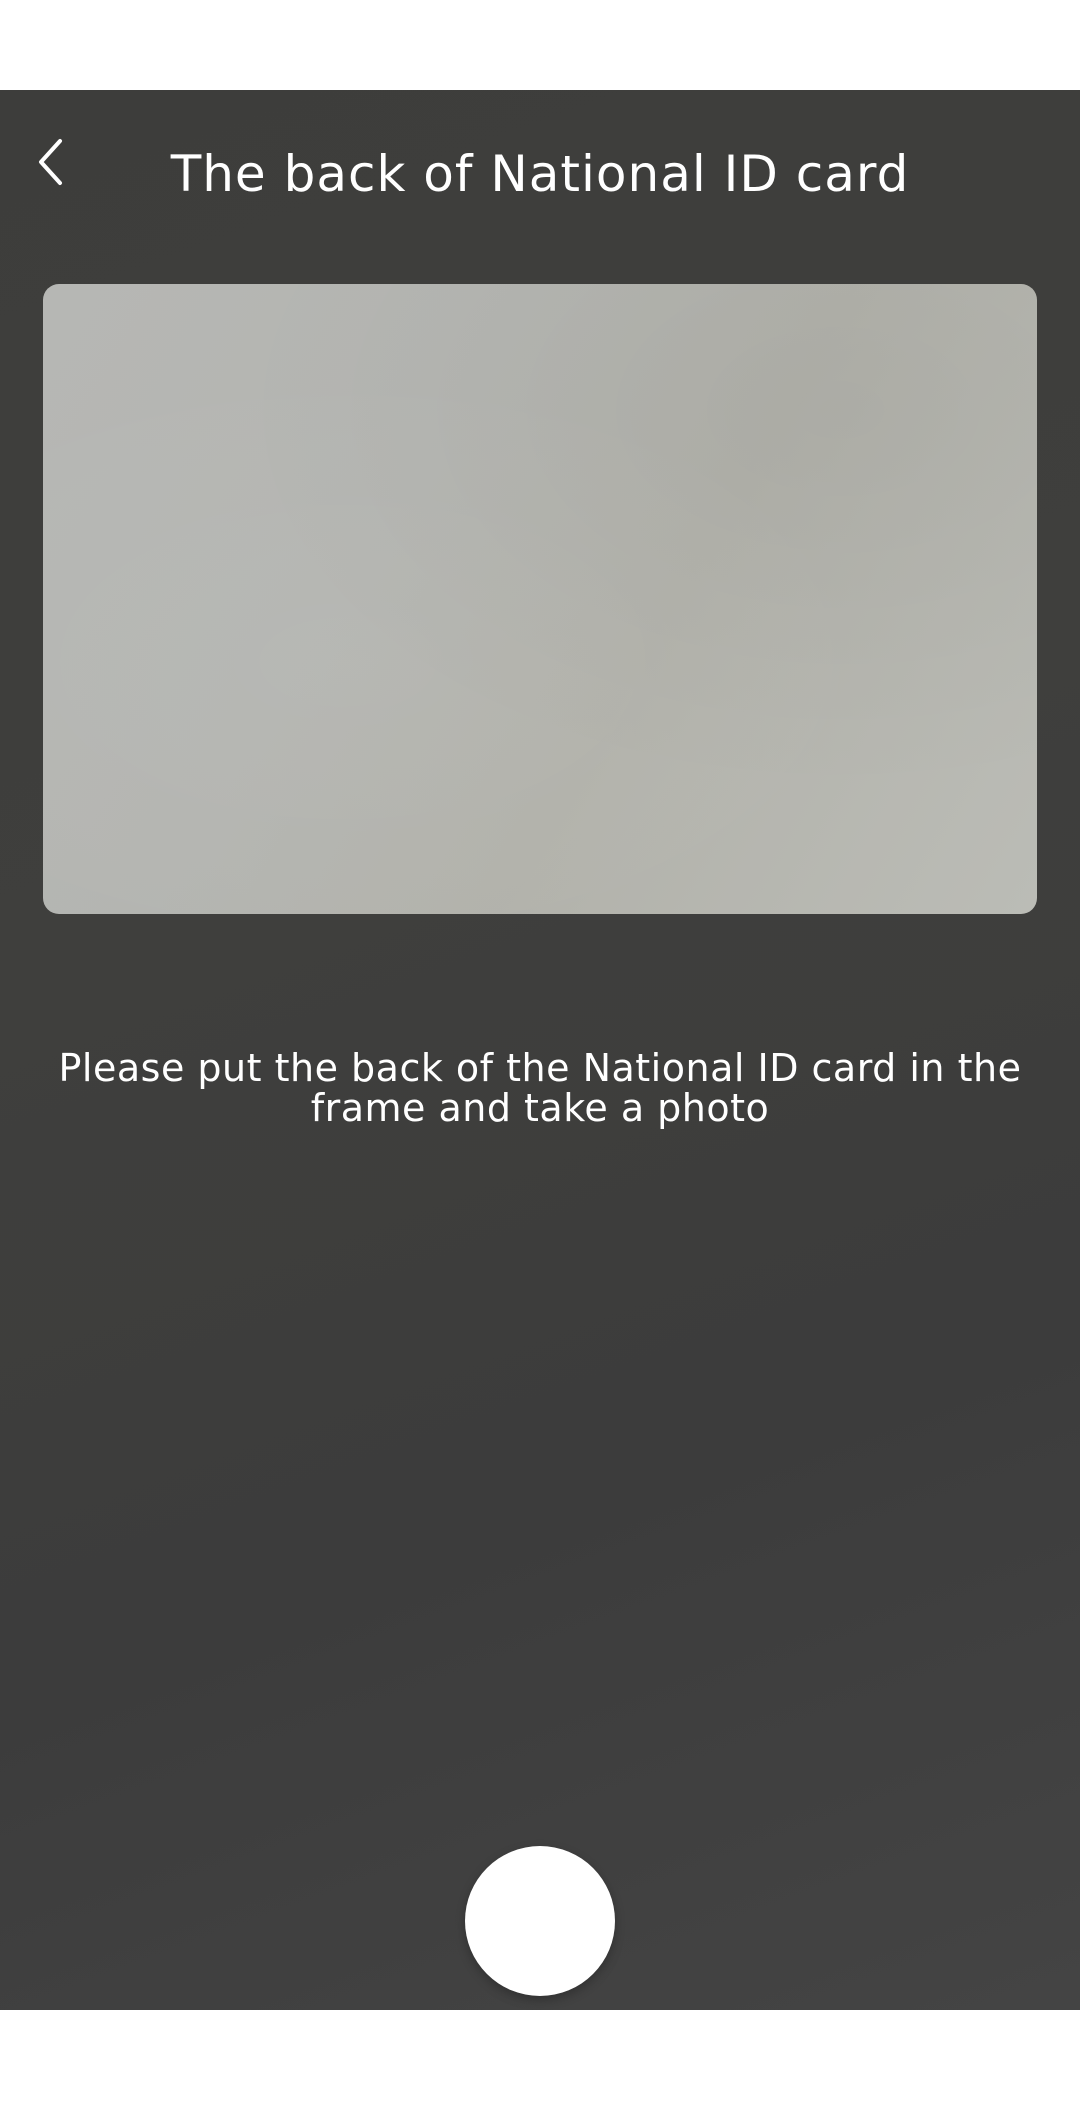  I want to click on header: The back of National ID card, so click(540, 170).